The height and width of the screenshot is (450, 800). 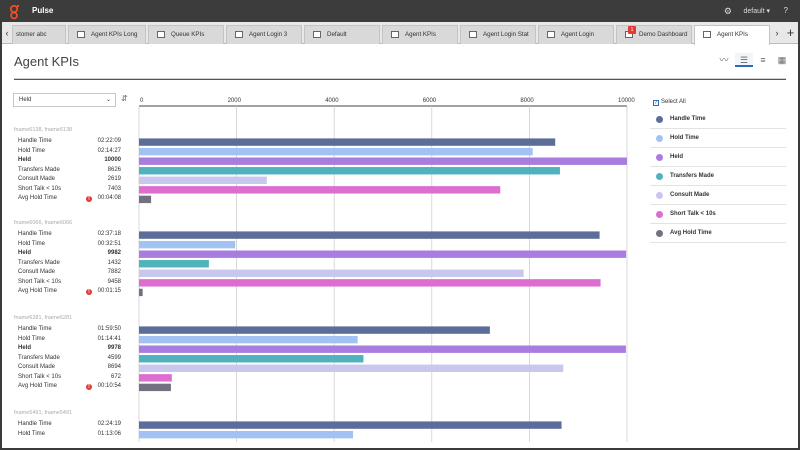 What do you see at coordinates (109, 141) in the screenshot?
I see `row-value: 02:22:09` at bounding box center [109, 141].